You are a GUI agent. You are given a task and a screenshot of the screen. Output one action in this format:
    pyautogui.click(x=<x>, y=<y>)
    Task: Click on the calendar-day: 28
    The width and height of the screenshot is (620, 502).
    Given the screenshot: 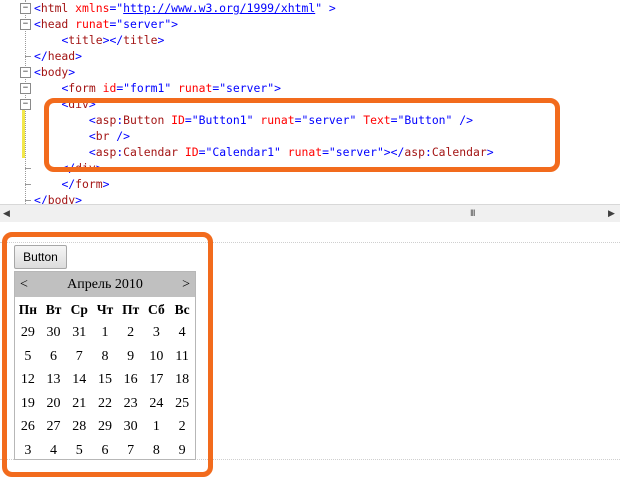 What is the action you would take?
    pyautogui.click(x=79, y=428)
    